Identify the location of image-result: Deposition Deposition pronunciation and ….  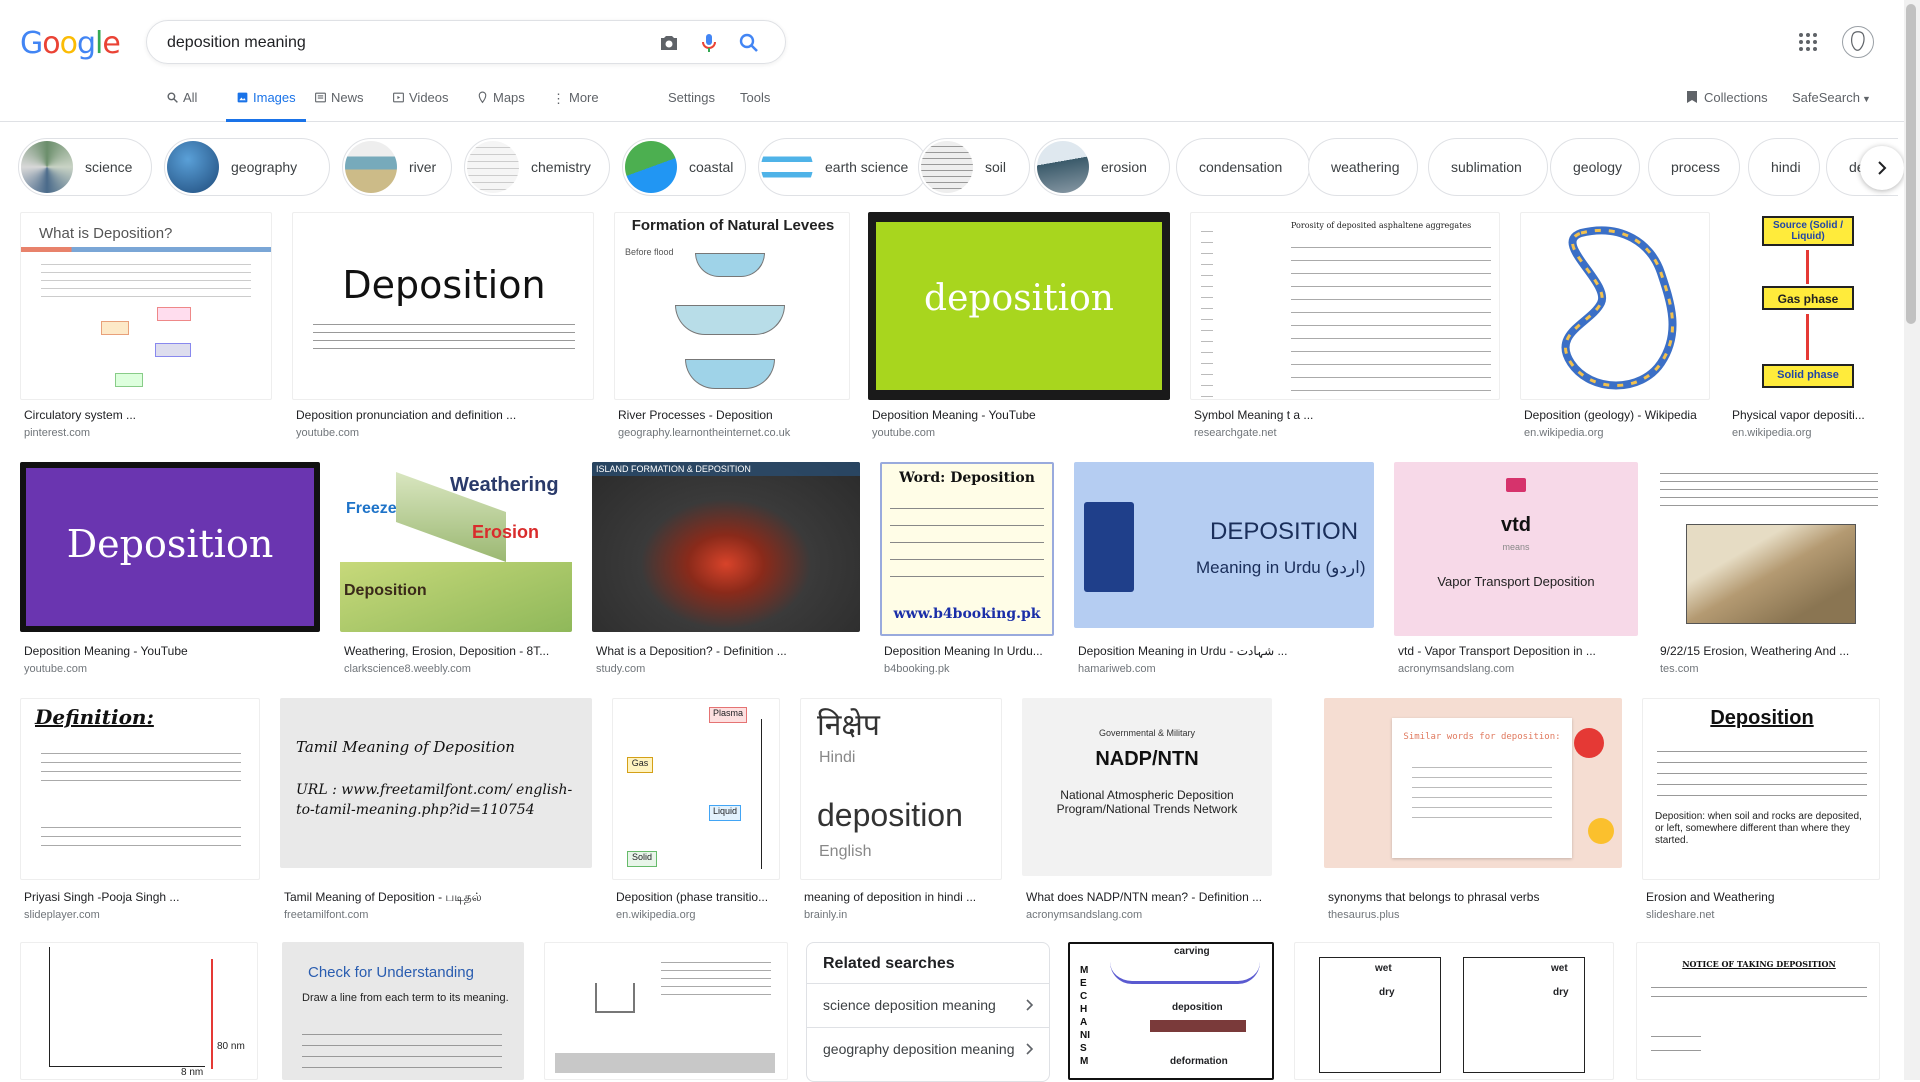
(443, 328).